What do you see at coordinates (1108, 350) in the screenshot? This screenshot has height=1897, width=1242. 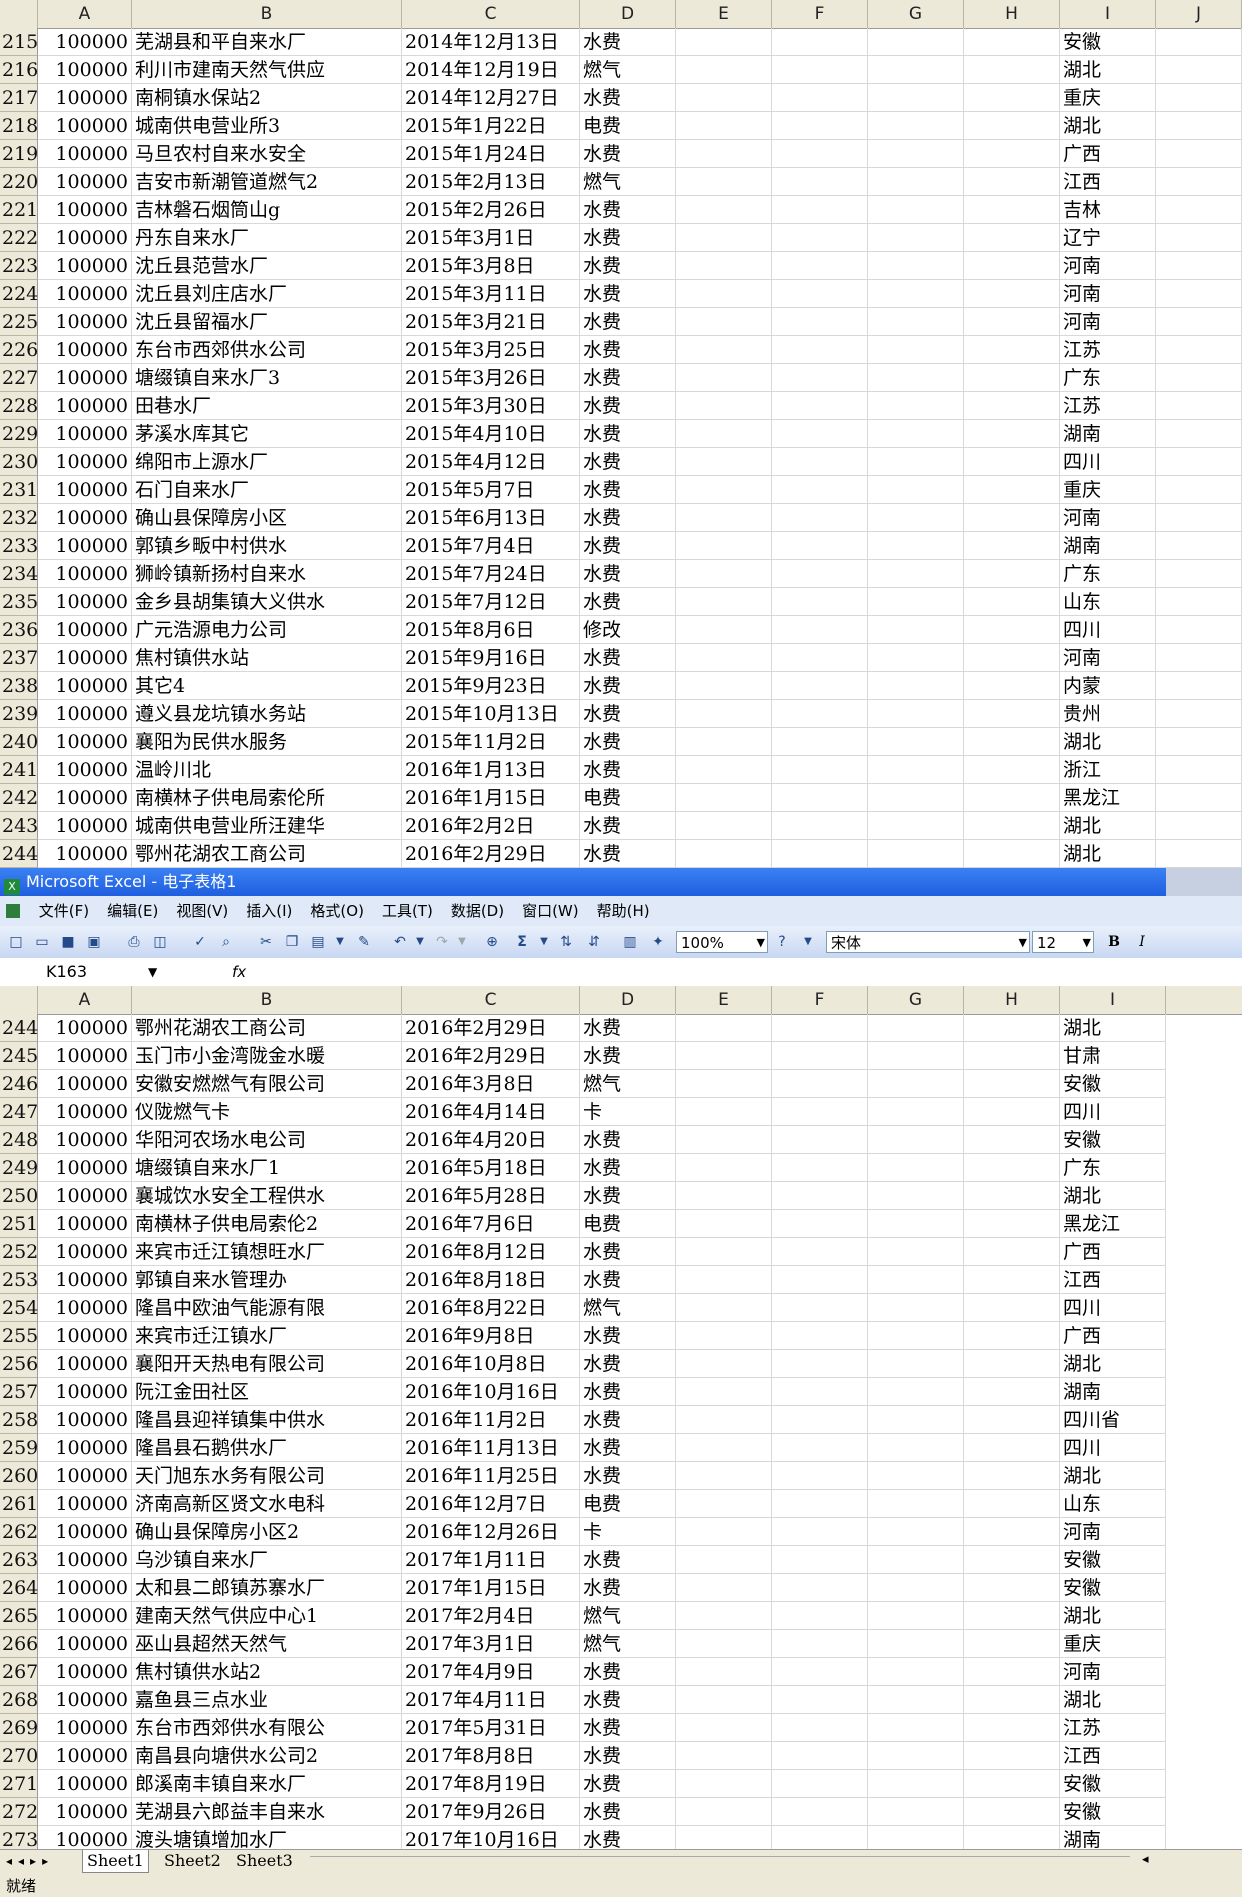 I see `cell-i: 江苏` at bounding box center [1108, 350].